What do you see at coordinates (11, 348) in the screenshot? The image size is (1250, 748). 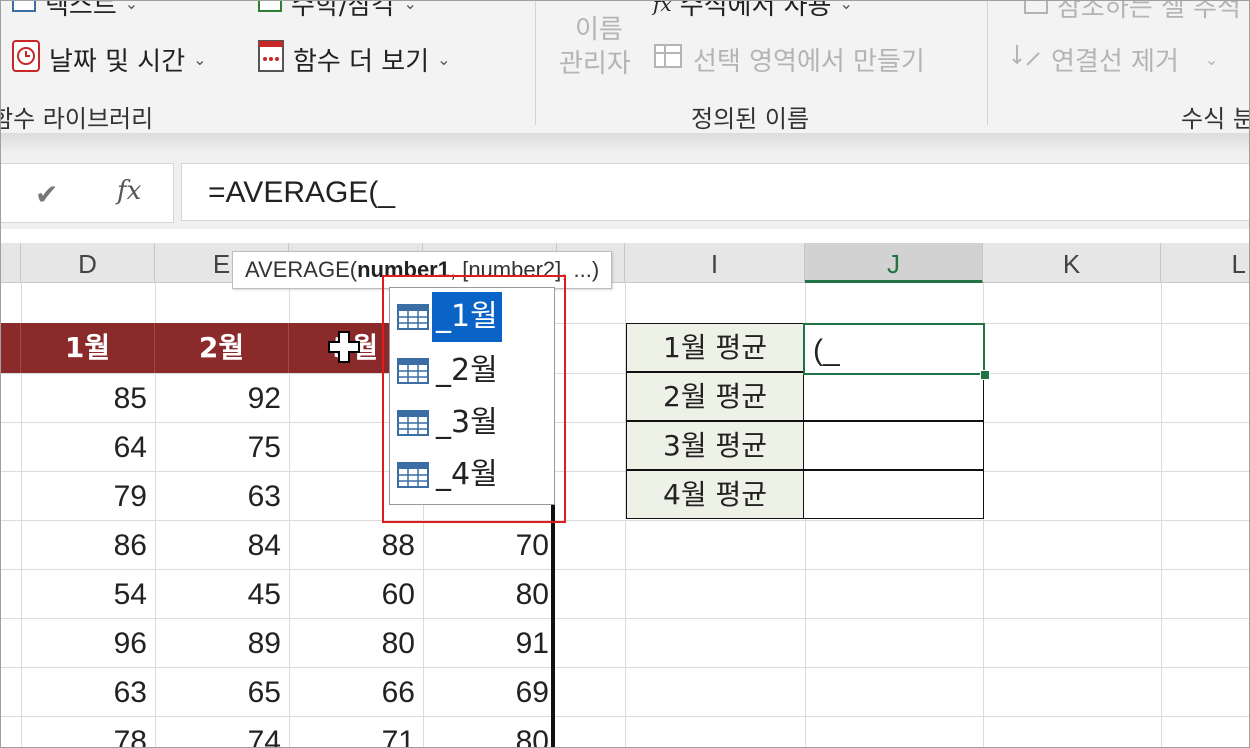 I see `table-header-cell` at bounding box center [11, 348].